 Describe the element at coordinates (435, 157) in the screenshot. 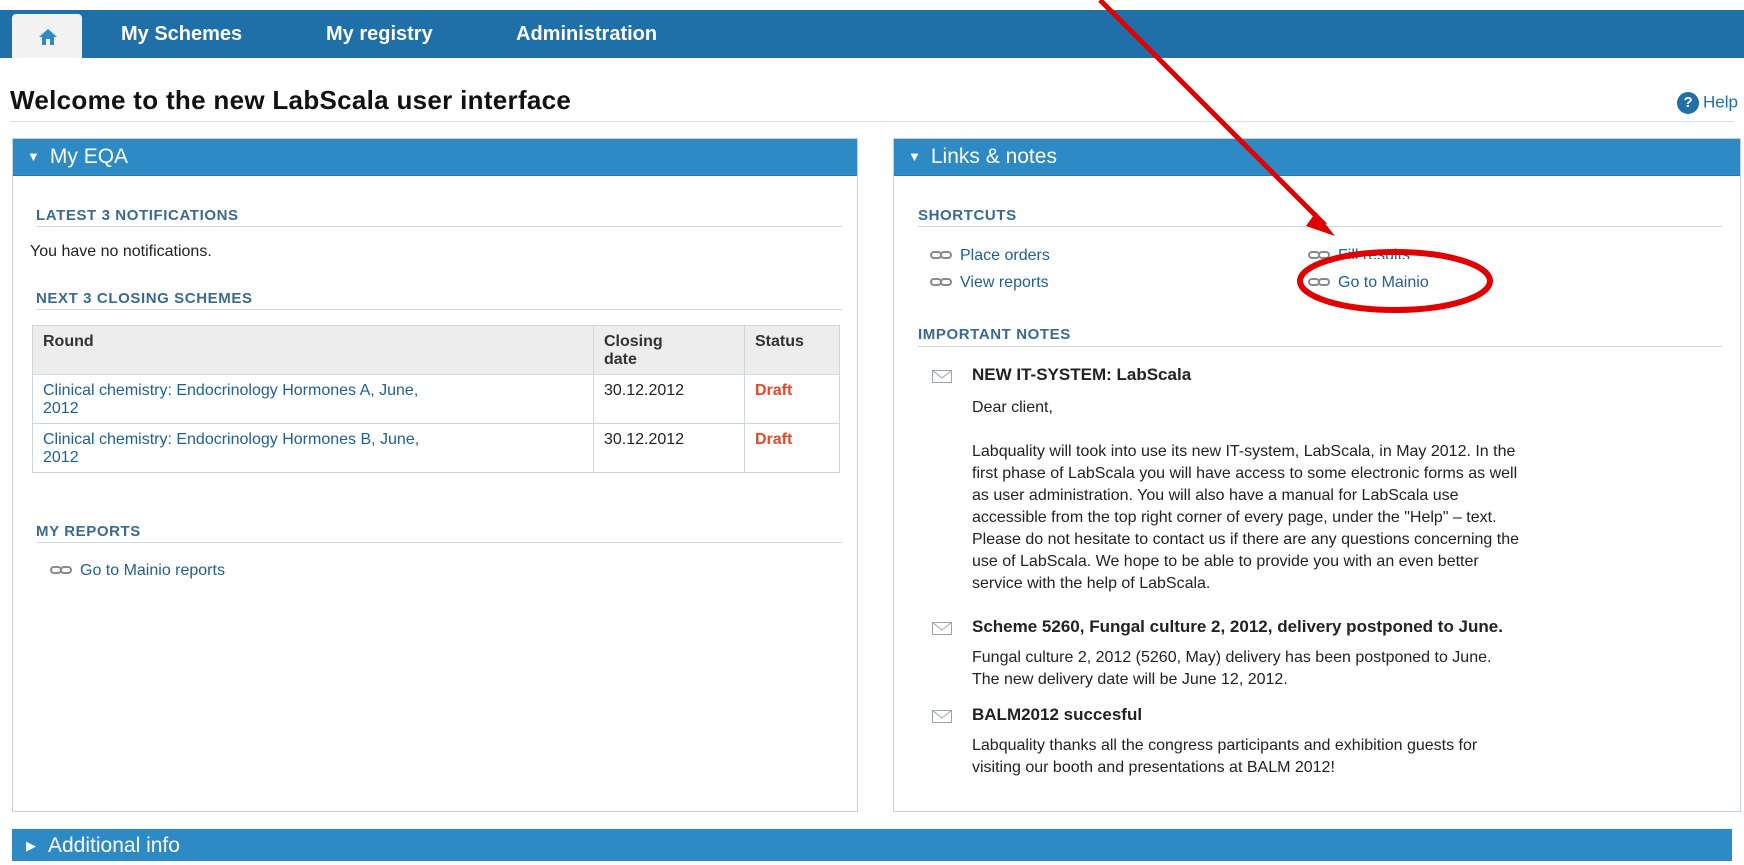

I see `my-eqa-header: ▼ My EQA` at that location.